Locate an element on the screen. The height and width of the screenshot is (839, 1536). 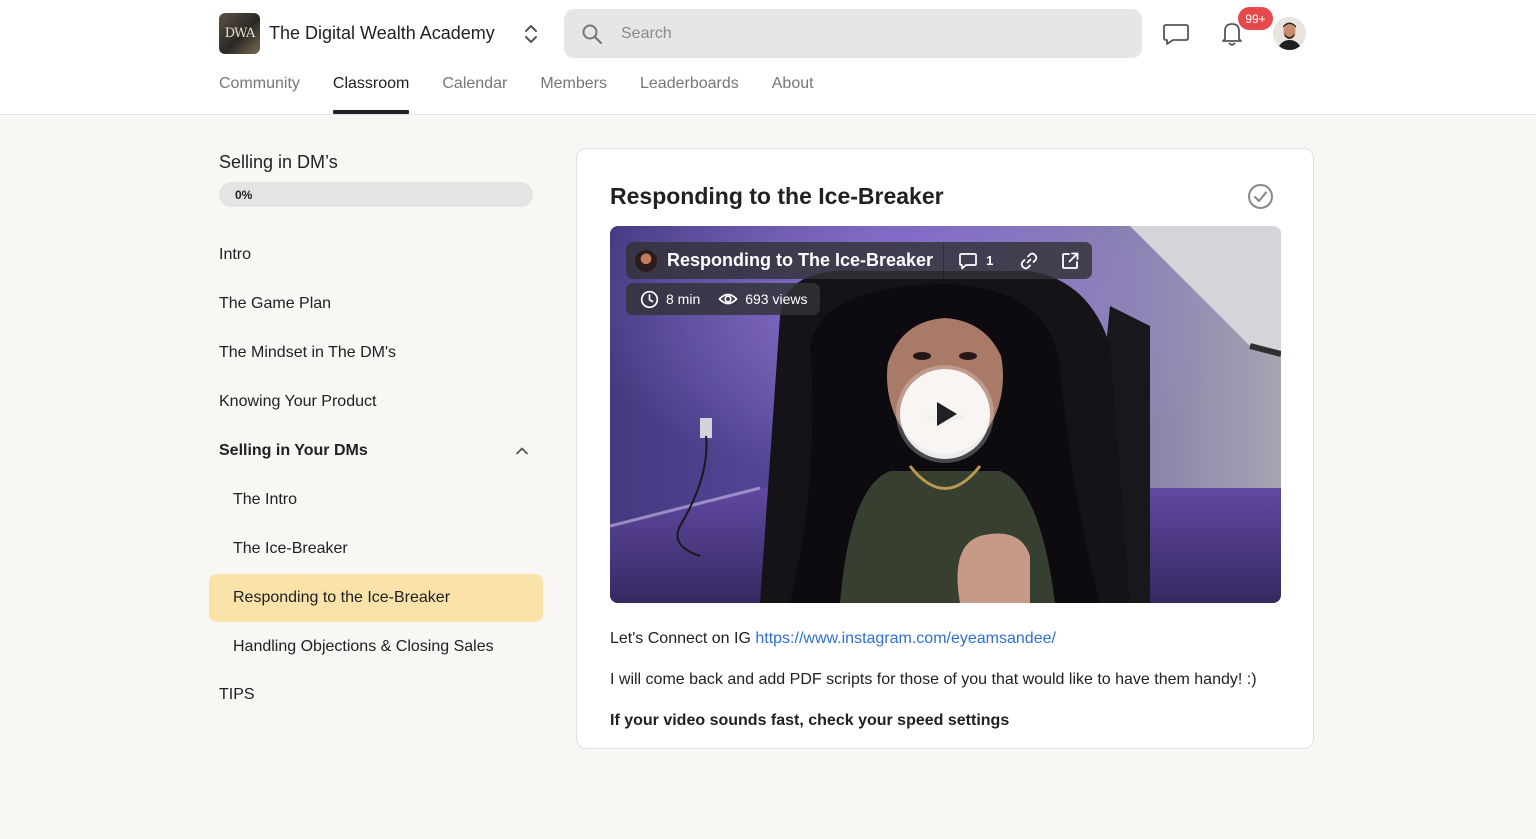
video-views: 693 views is located at coordinates (776, 299).